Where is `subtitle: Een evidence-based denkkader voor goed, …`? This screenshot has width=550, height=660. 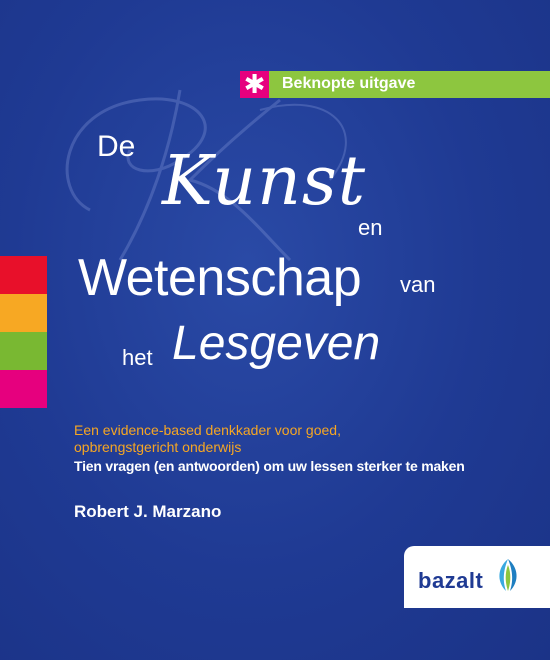
subtitle: Een evidence-based denkkader voor goed, … is located at coordinates (284, 439).